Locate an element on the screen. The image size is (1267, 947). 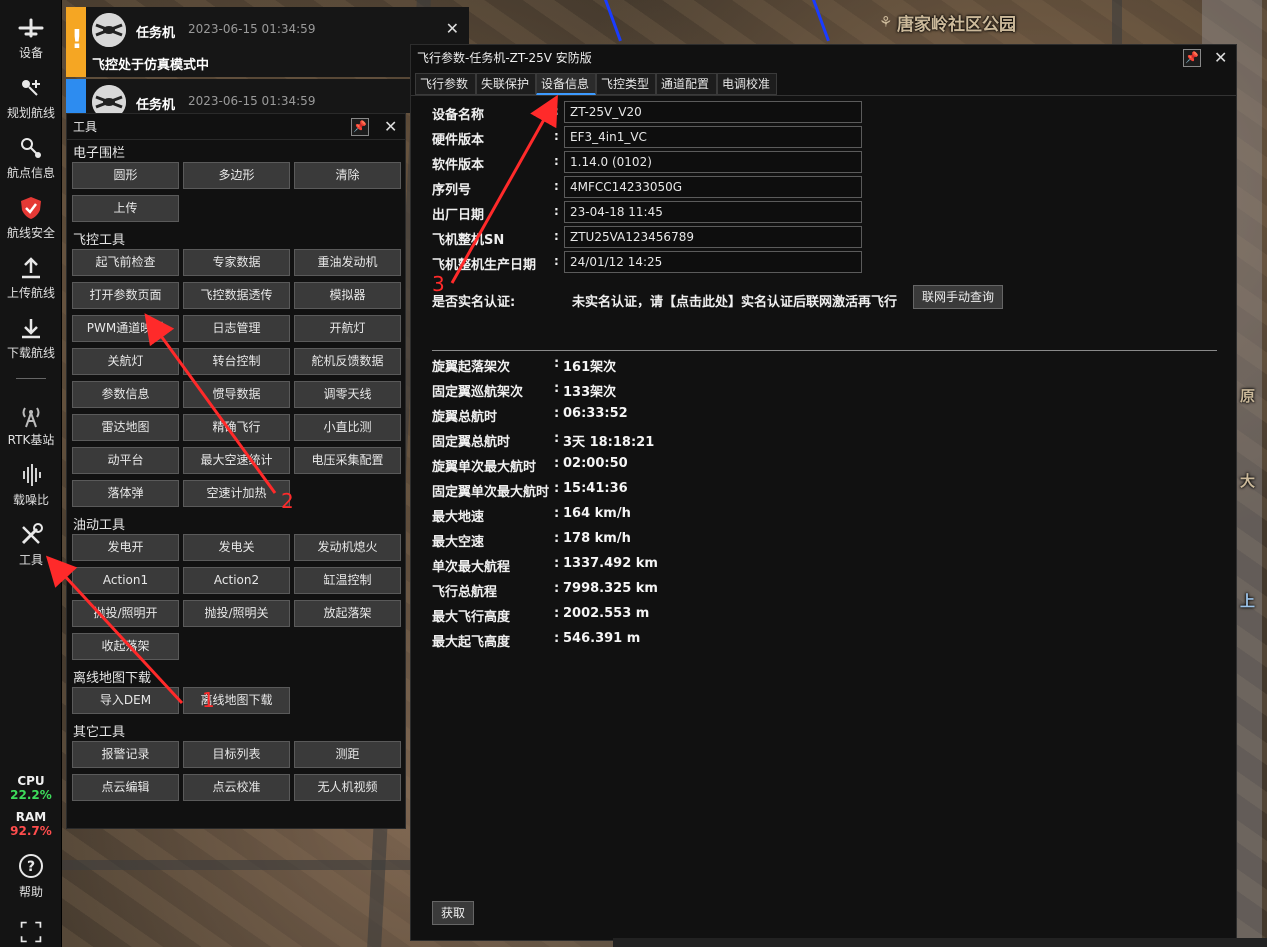
tool-button-flight-control-0: 起飞前检查 is located at coordinates (125, 262).